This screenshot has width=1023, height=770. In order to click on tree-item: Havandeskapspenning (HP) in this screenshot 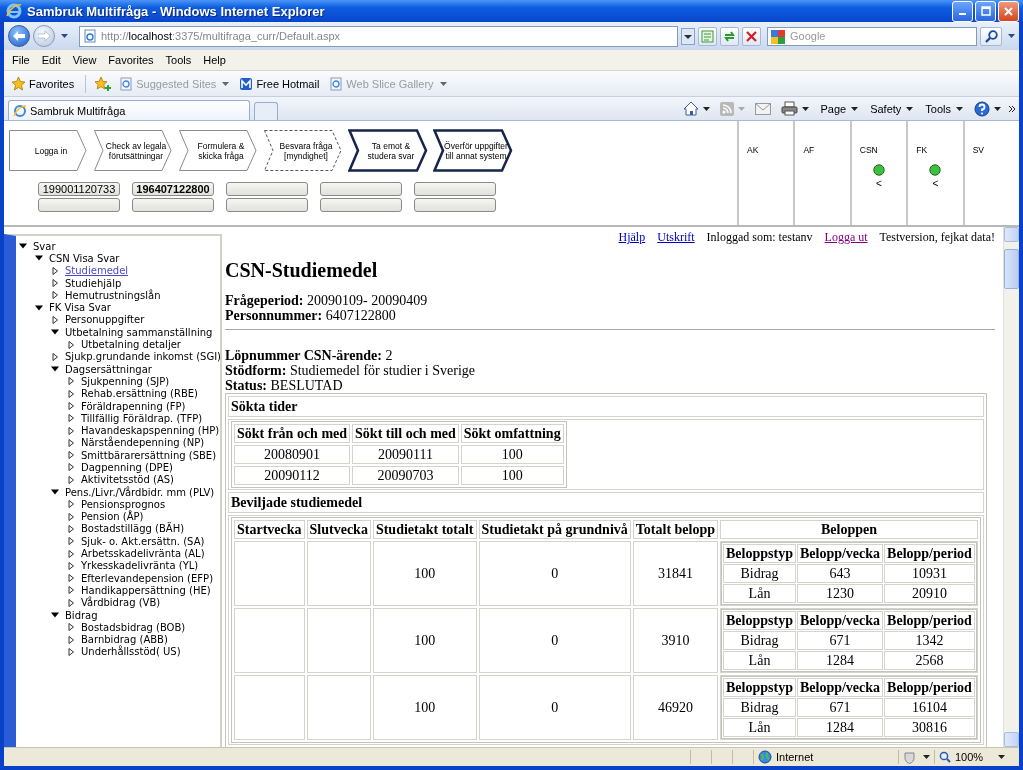, I will do `click(150, 431)`.